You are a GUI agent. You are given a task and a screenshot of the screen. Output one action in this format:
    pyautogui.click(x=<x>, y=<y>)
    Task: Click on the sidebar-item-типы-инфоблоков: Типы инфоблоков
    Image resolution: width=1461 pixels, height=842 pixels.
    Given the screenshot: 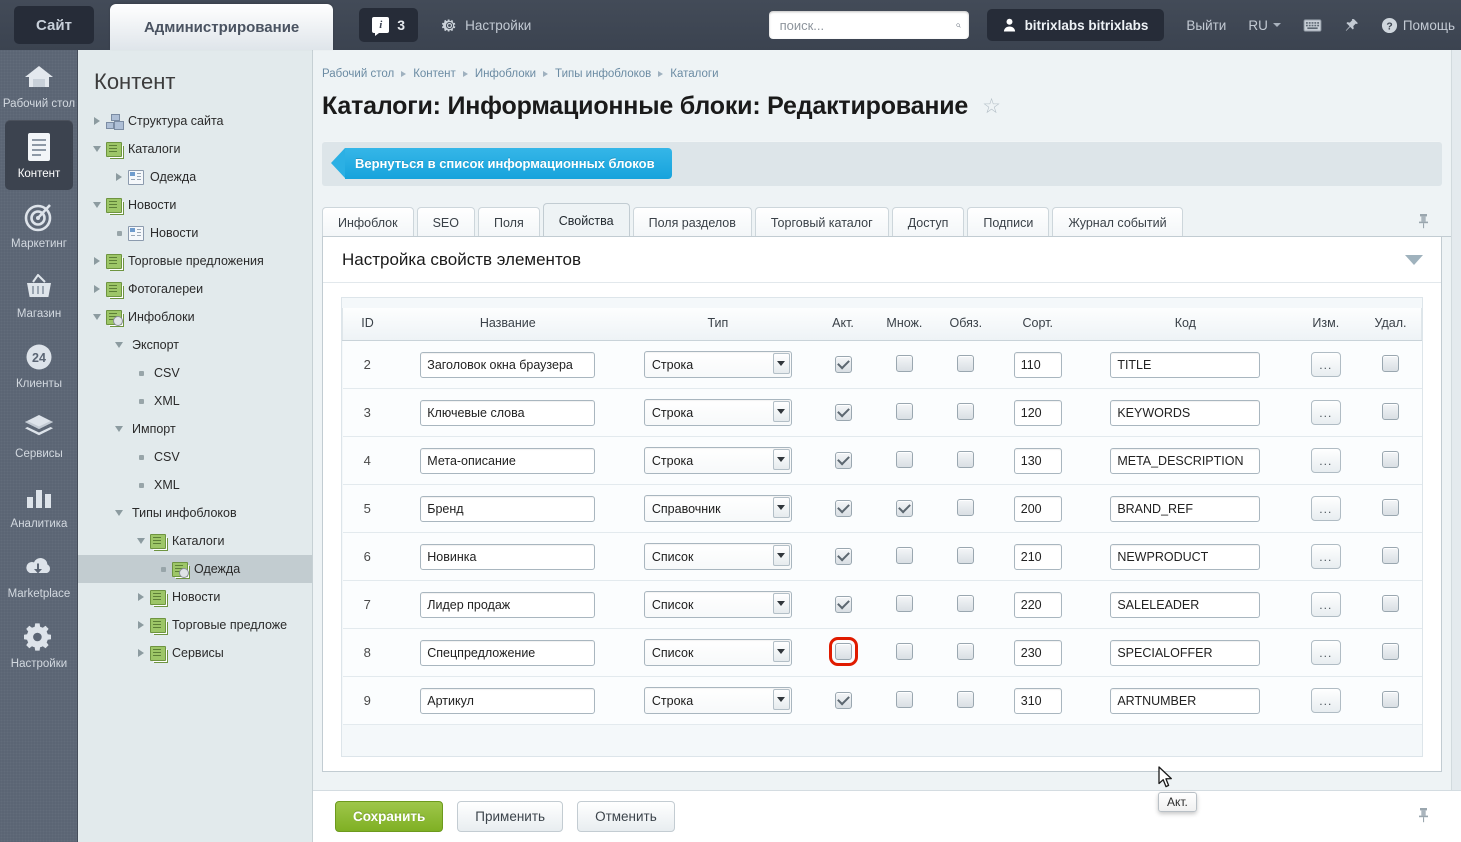 What is the action you would take?
    pyautogui.click(x=195, y=513)
    